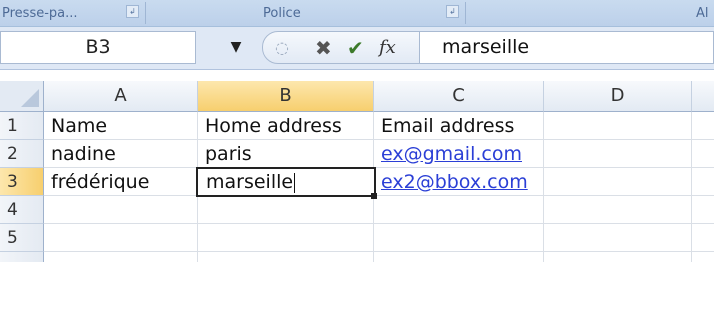  I want to click on fill-handle, so click(374, 196).